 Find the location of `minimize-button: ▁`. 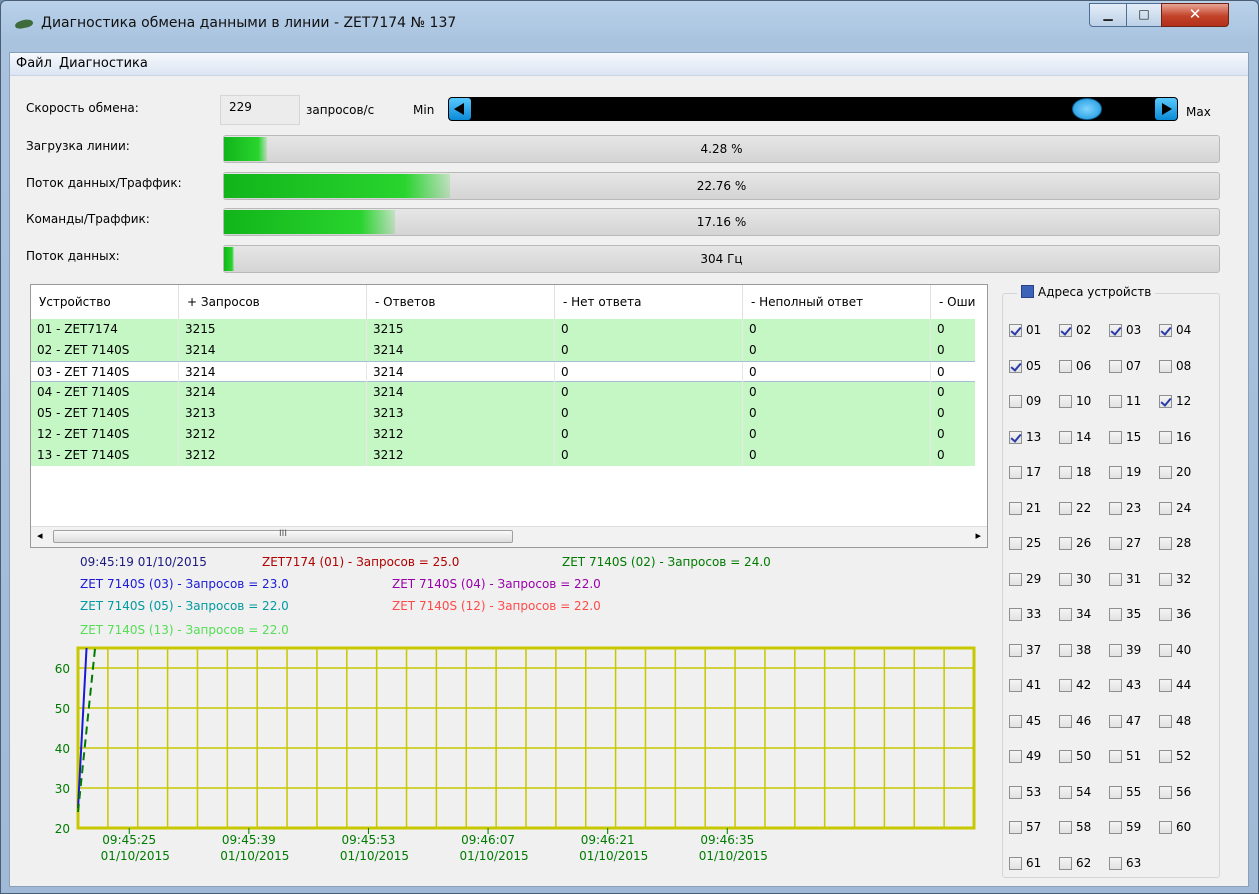

minimize-button: ▁ is located at coordinates (1108, 15).